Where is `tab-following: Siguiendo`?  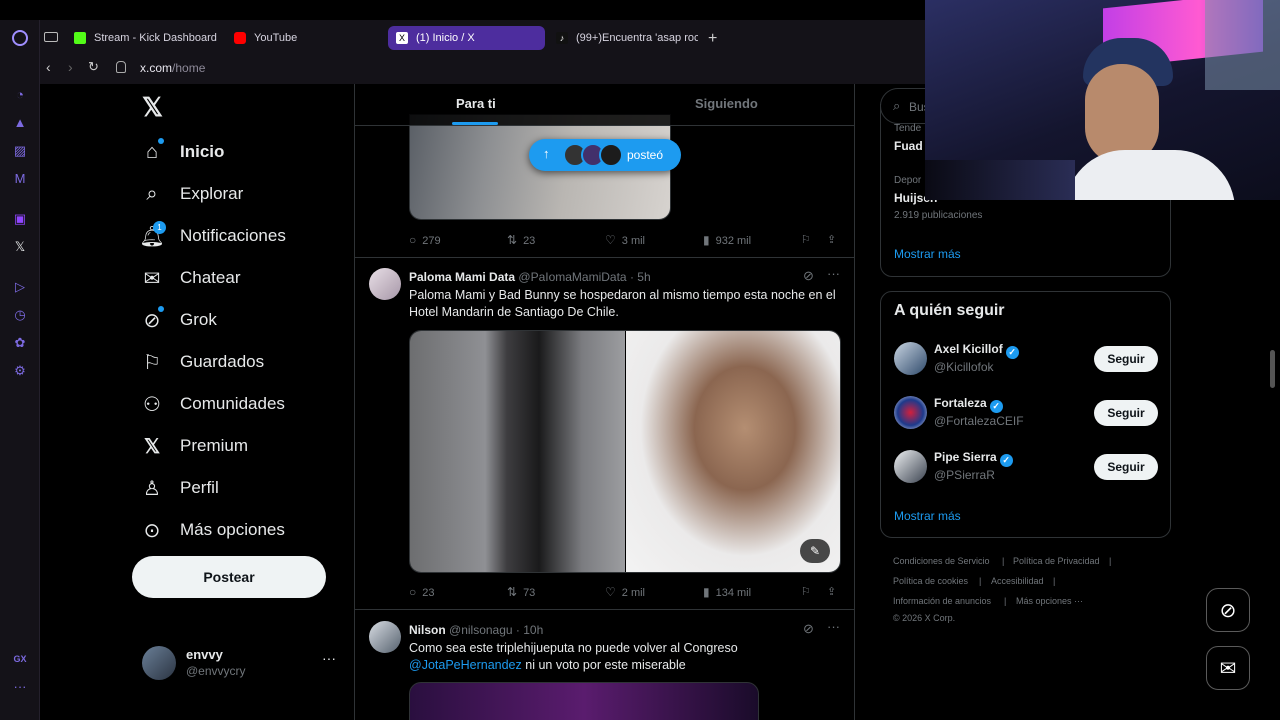 tab-following: Siguiendo is located at coordinates (726, 103).